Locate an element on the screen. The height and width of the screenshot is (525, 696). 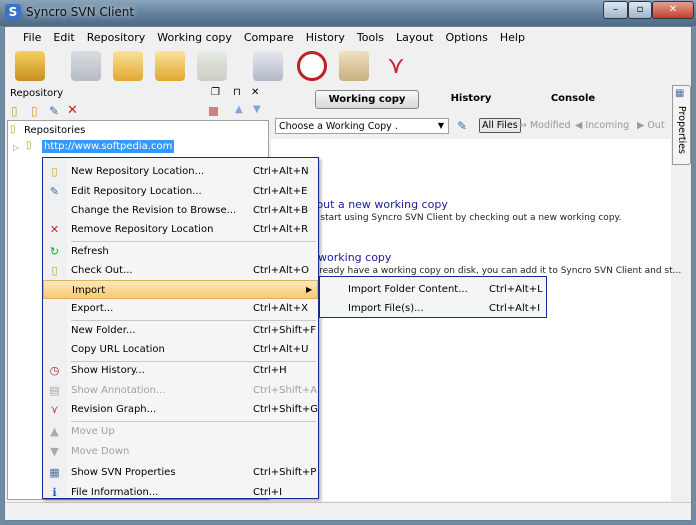
modified-filter: ⇔ Modified is located at coordinates (545, 125).